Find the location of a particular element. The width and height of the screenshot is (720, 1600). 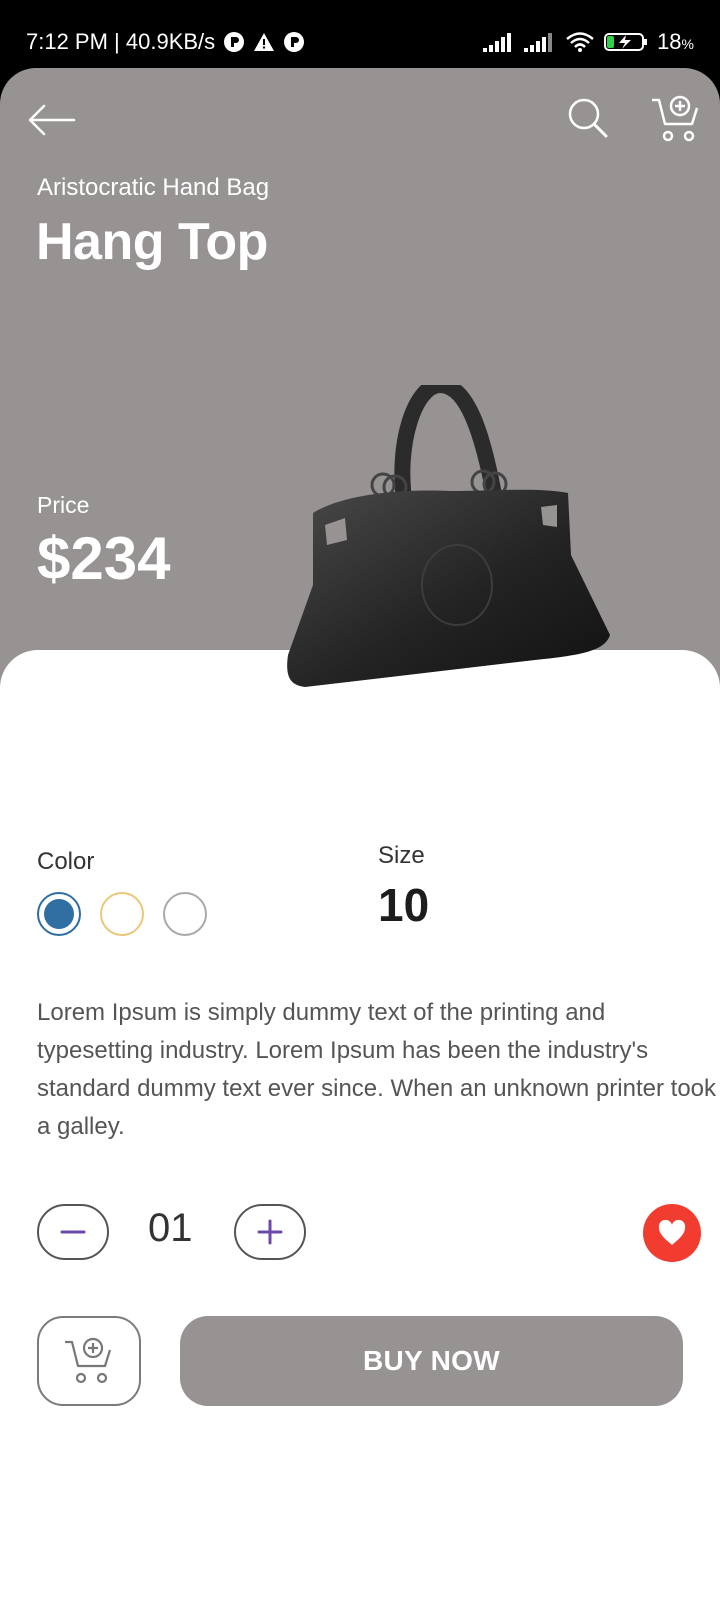

back-arrow-icon is located at coordinates (51, 120).